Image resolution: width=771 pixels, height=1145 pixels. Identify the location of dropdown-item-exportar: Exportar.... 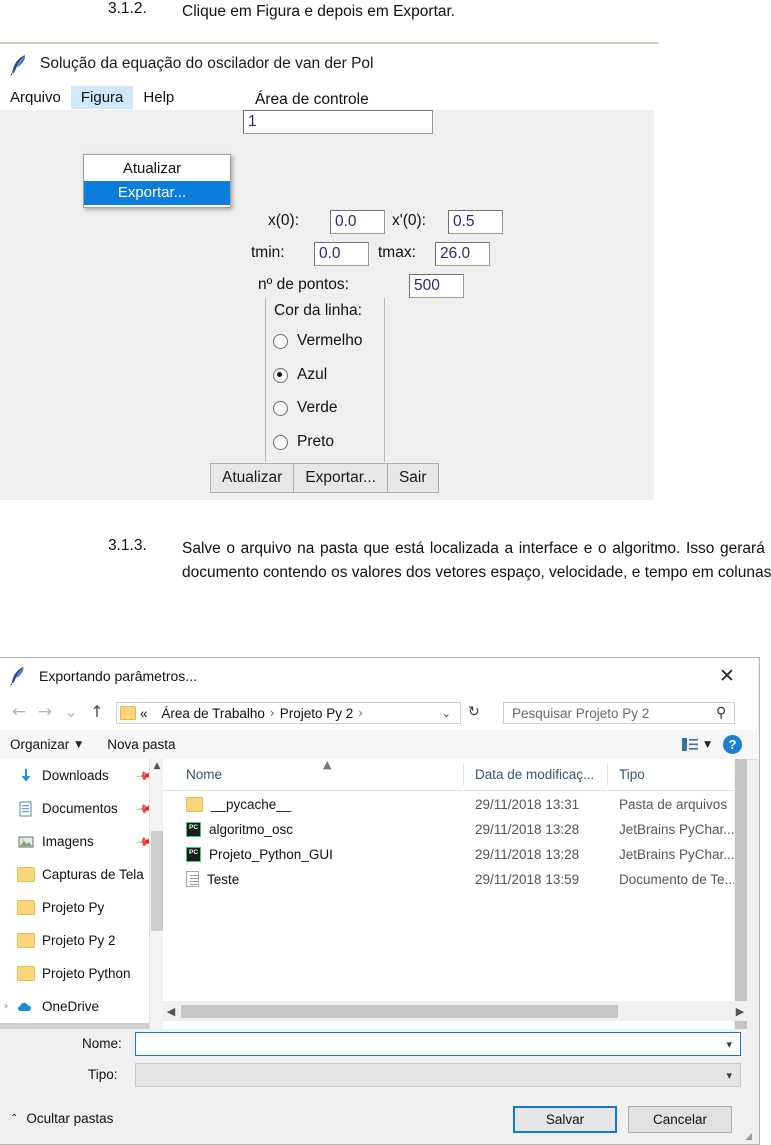
(157, 193).